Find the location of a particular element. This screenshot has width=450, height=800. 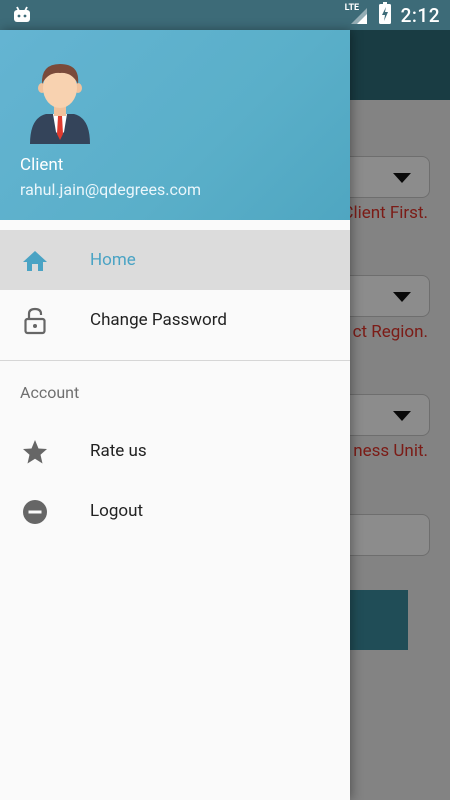

avatar is located at coordinates (60, 102).